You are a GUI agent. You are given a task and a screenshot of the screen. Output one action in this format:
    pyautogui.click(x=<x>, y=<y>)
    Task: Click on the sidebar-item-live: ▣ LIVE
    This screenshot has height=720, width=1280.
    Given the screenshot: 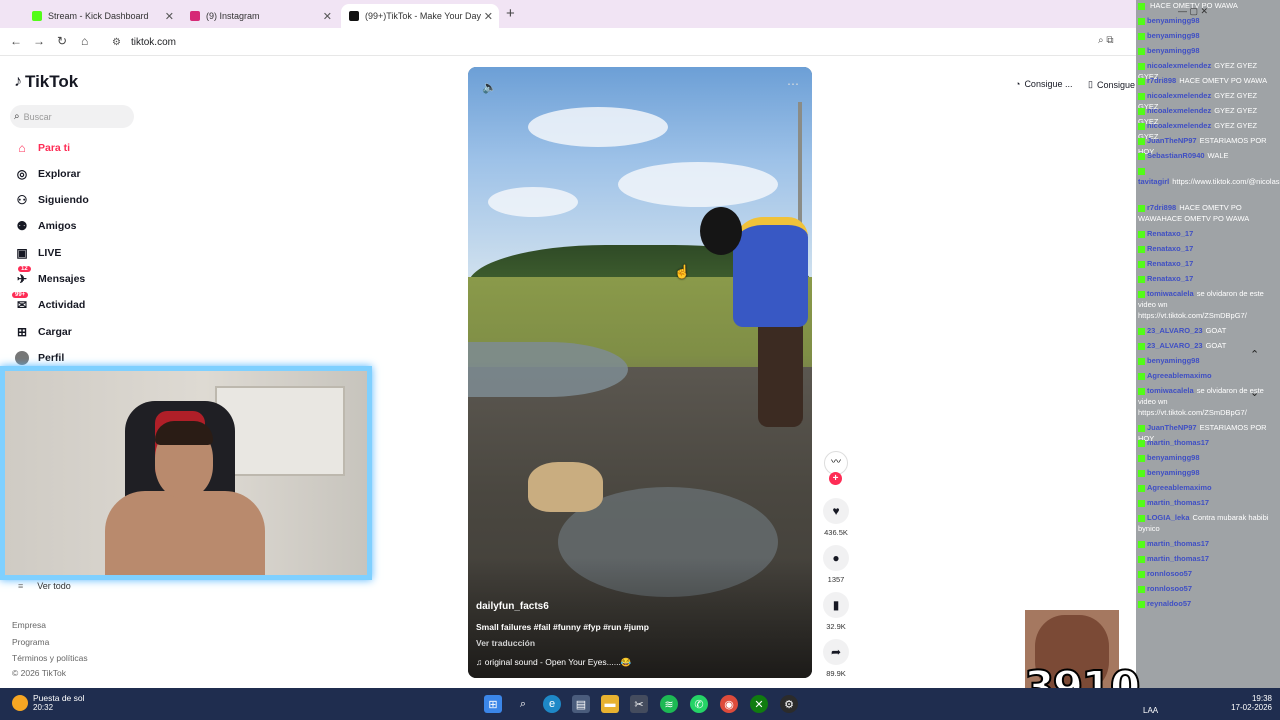 What is the action you would take?
    pyautogui.click(x=37, y=253)
    